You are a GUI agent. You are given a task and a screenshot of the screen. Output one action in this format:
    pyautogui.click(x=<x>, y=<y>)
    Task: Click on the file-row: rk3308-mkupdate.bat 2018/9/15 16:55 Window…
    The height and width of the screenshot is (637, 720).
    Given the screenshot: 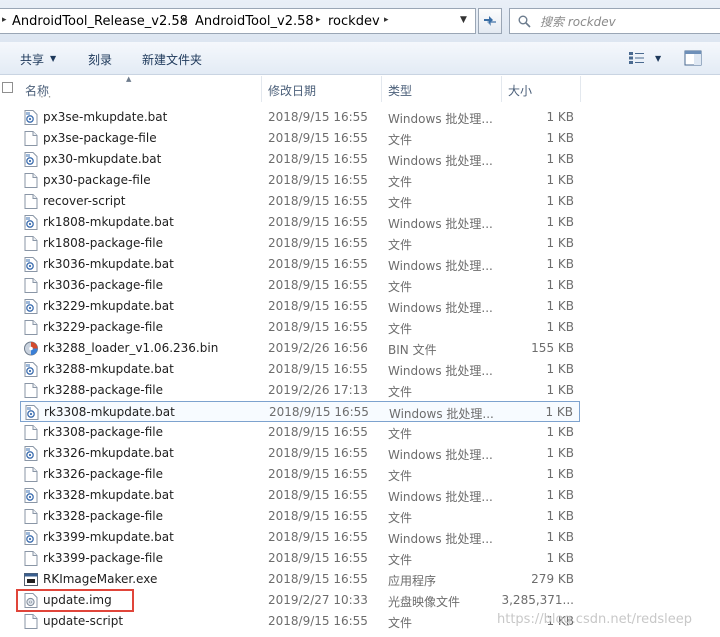 What is the action you would take?
    pyautogui.click(x=300, y=411)
    